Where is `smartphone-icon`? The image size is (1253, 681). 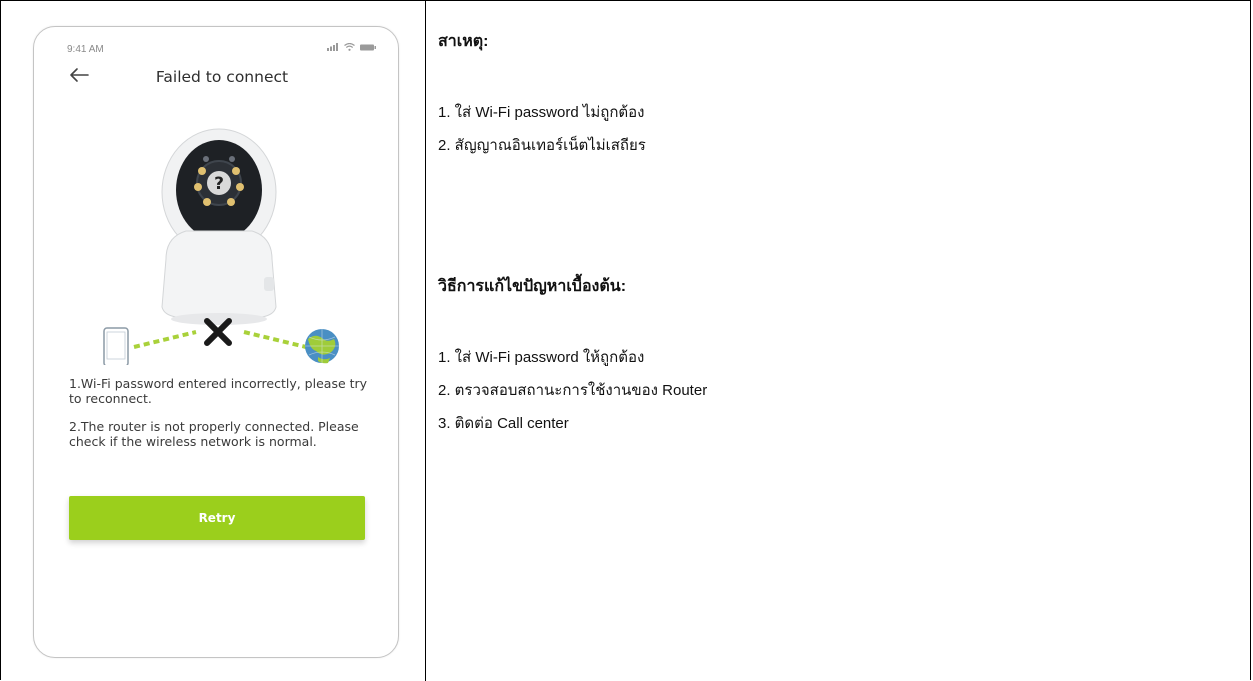
smartphone-icon is located at coordinates (116, 346).